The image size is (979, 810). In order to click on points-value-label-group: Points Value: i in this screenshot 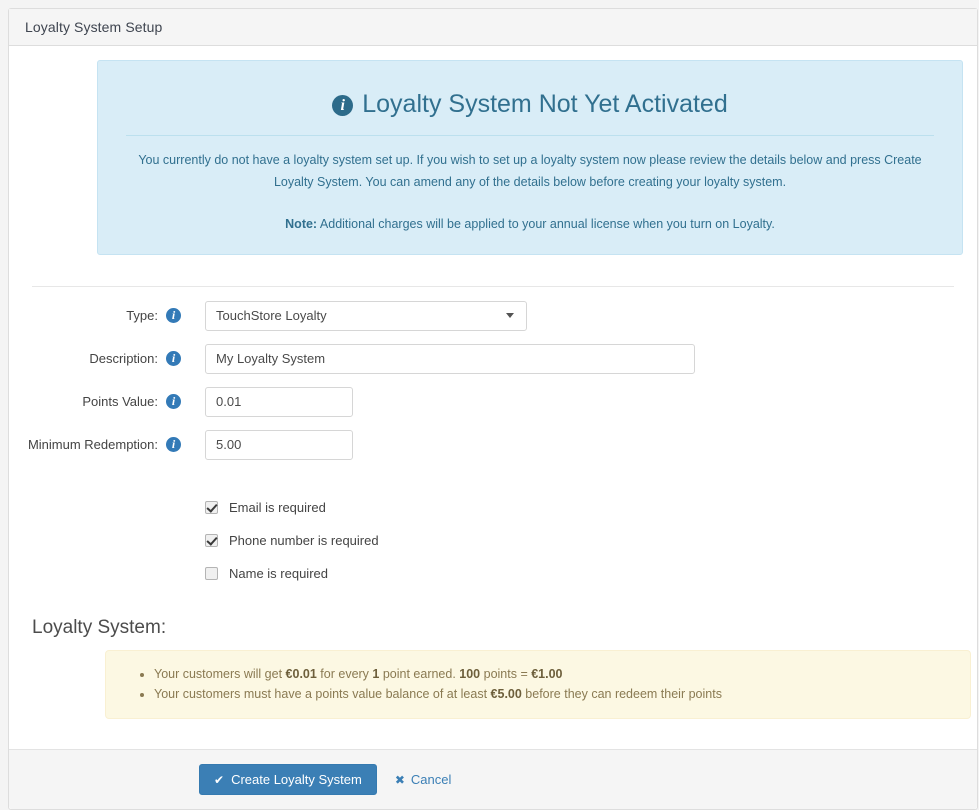, I will do `click(95, 402)`.